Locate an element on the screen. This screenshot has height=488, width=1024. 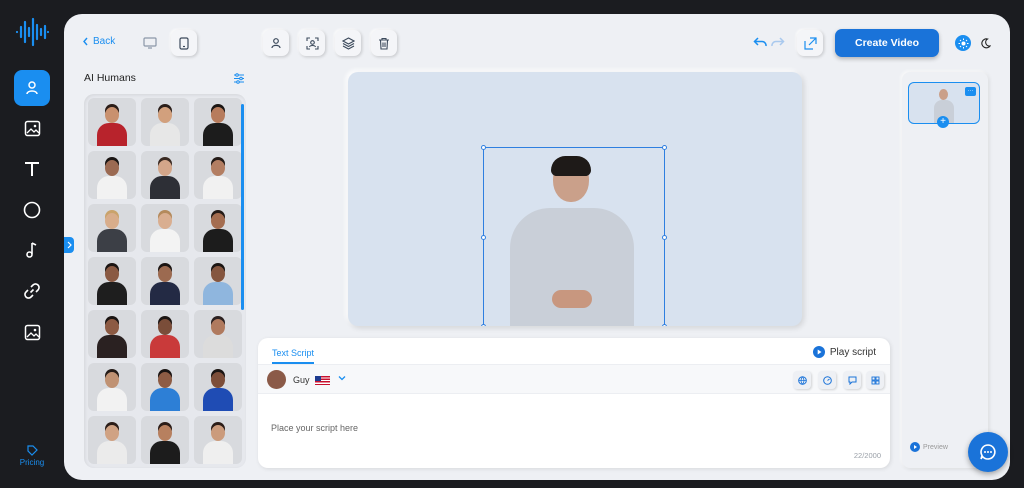
sidebar-item-avatars is located at coordinates (32, 88).